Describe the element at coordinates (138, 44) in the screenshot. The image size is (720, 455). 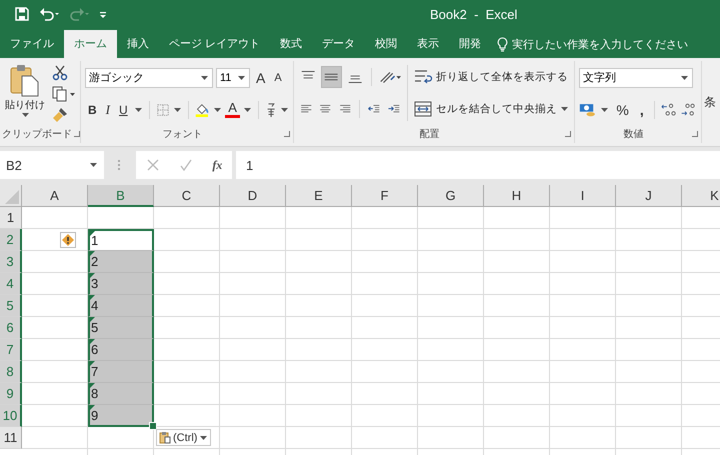
I see `ribbon-tab: 挿入` at that location.